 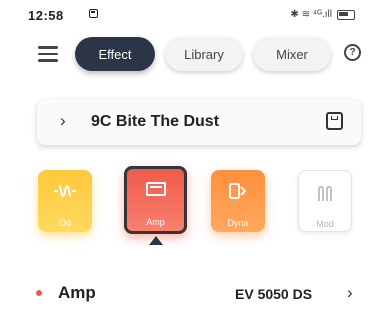 I want to click on effect-slot-label: Dyna, so click(x=238, y=223).